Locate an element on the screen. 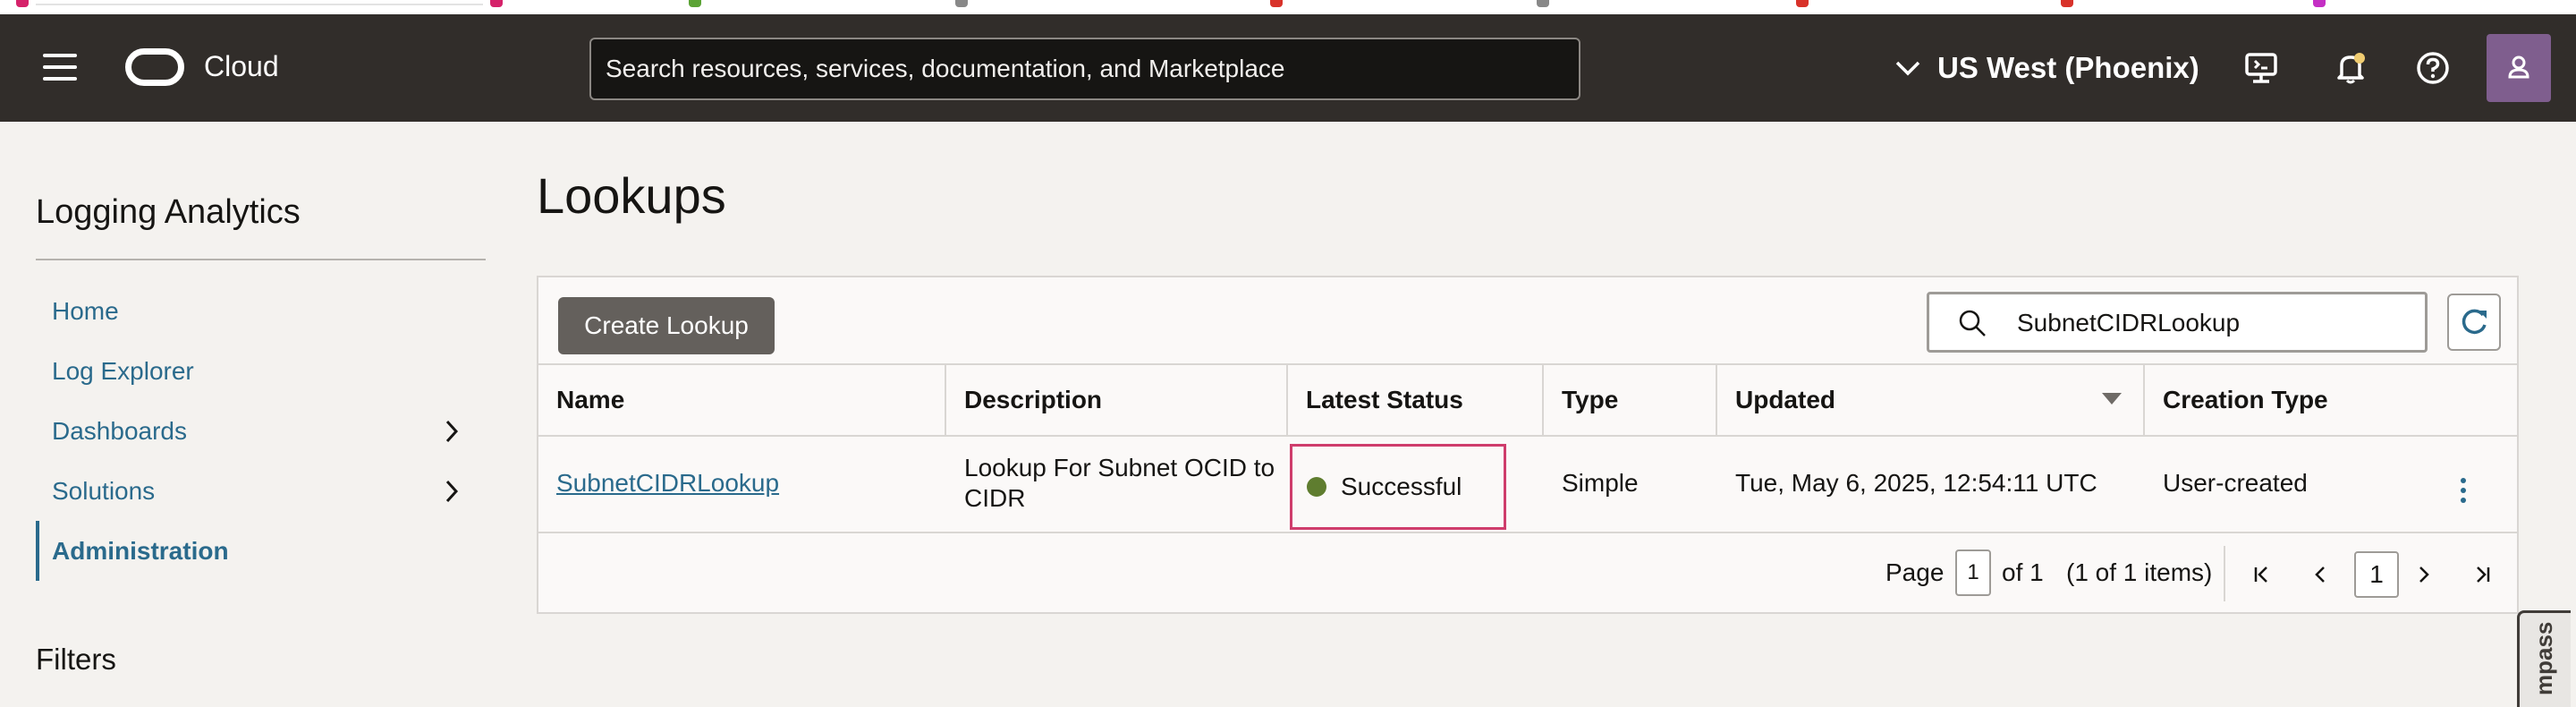 The image size is (2576, 707). column-header-description: Description is located at coordinates (1117, 400).